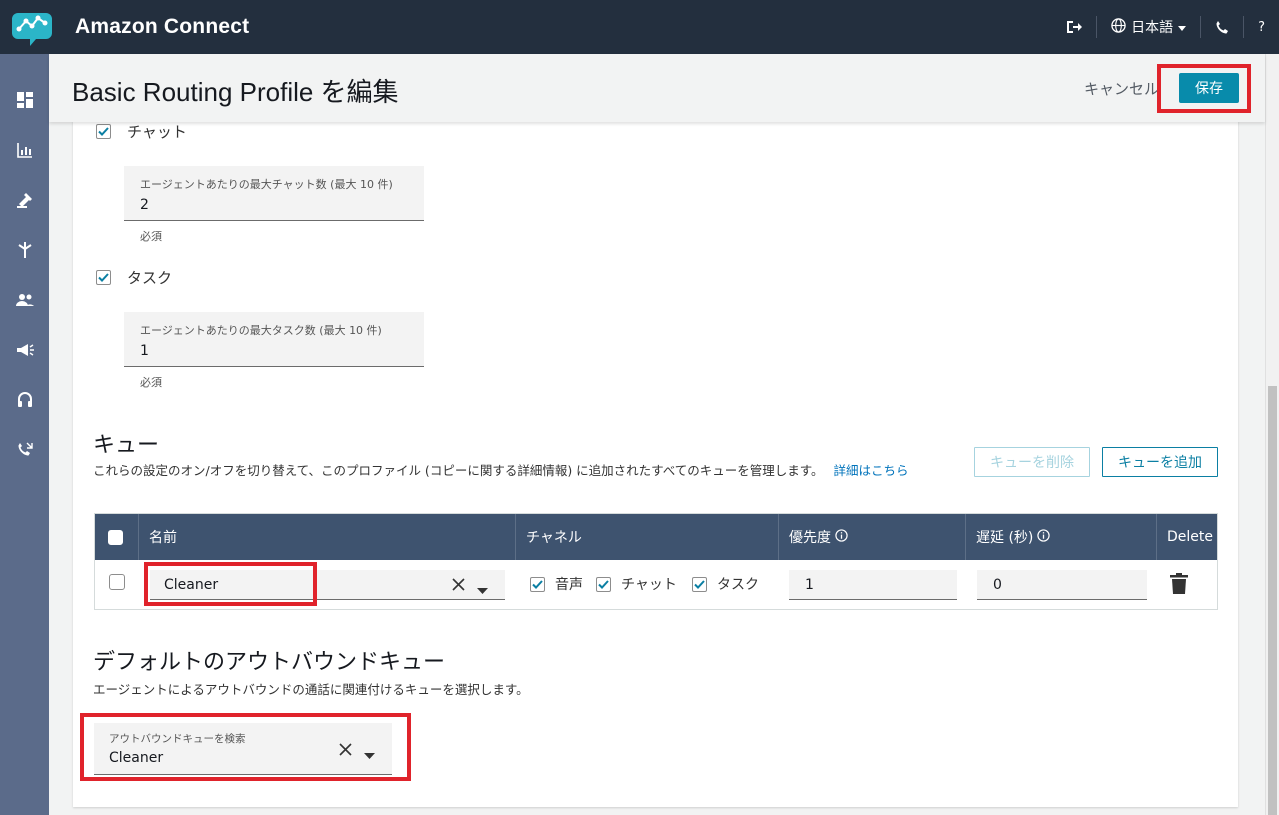 This screenshot has height=815, width=1279. What do you see at coordinates (235, 92) in the screenshot?
I see `page-title: Basic Routing Profile を編集` at bounding box center [235, 92].